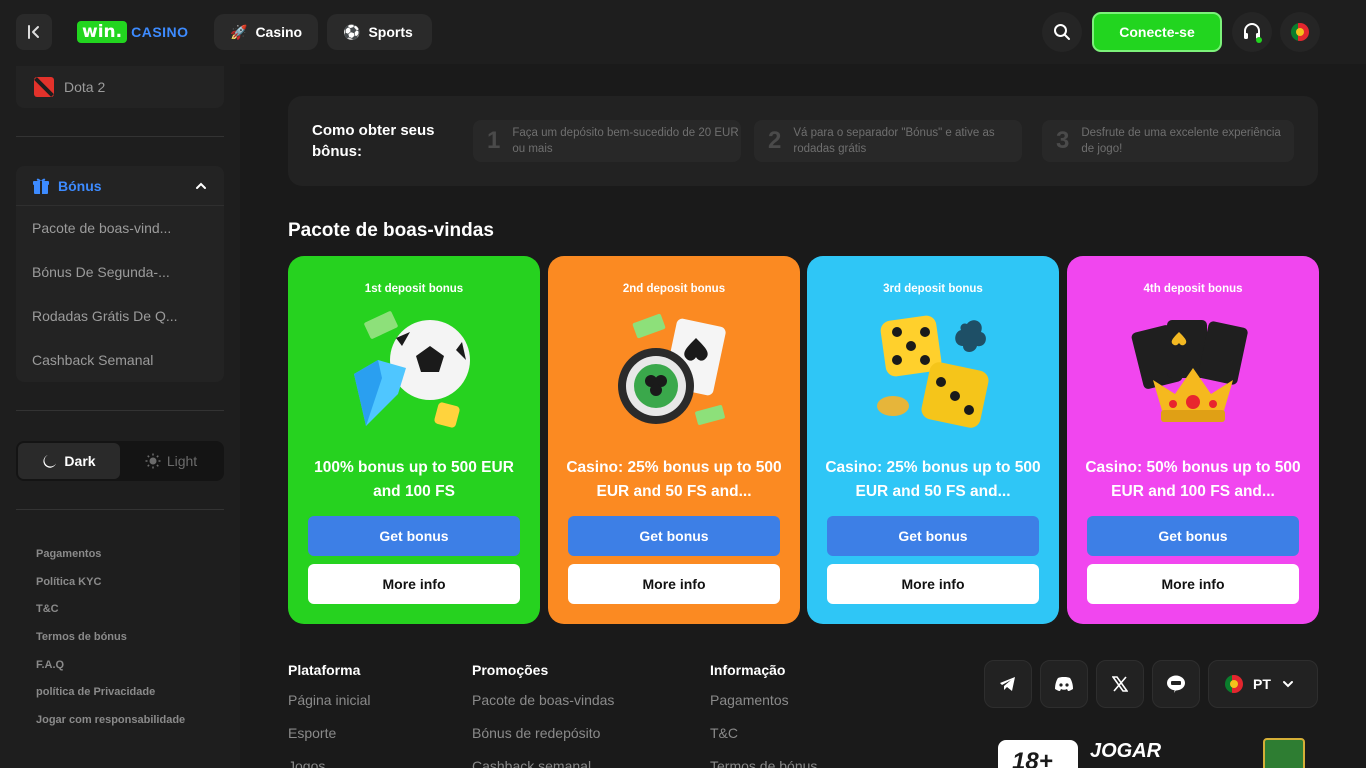 This screenshot has width=1366, height=768. Describe the element at coordinates (153, 461) in the screenshot. I see `sun-icon` at that location.